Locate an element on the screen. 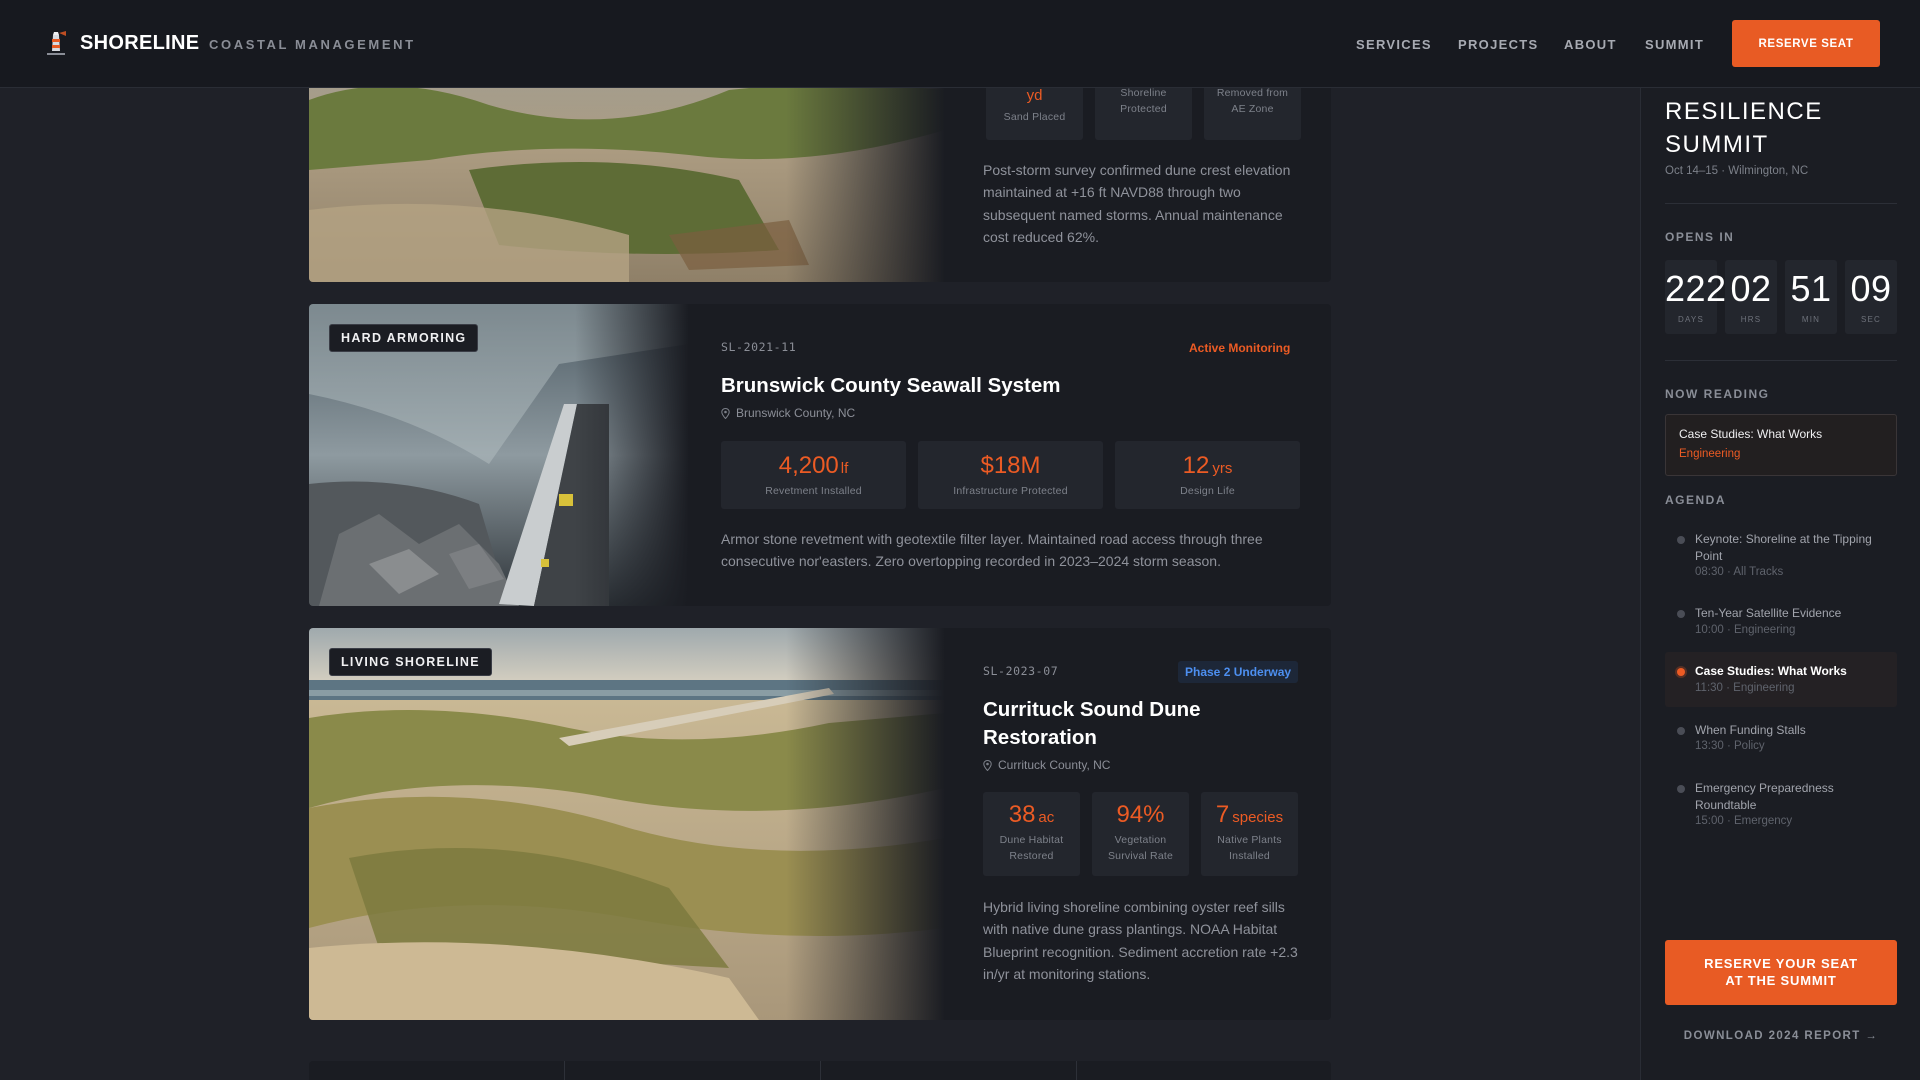 This screenshot has height=1080, width=1920. agenda-item: When Funding Stalls 13:30 · Policy is located at coordinates (1781, 742).